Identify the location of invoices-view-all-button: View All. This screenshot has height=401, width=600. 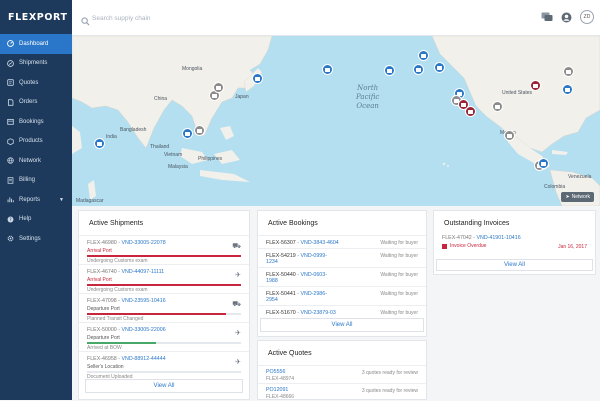
(514, 265).